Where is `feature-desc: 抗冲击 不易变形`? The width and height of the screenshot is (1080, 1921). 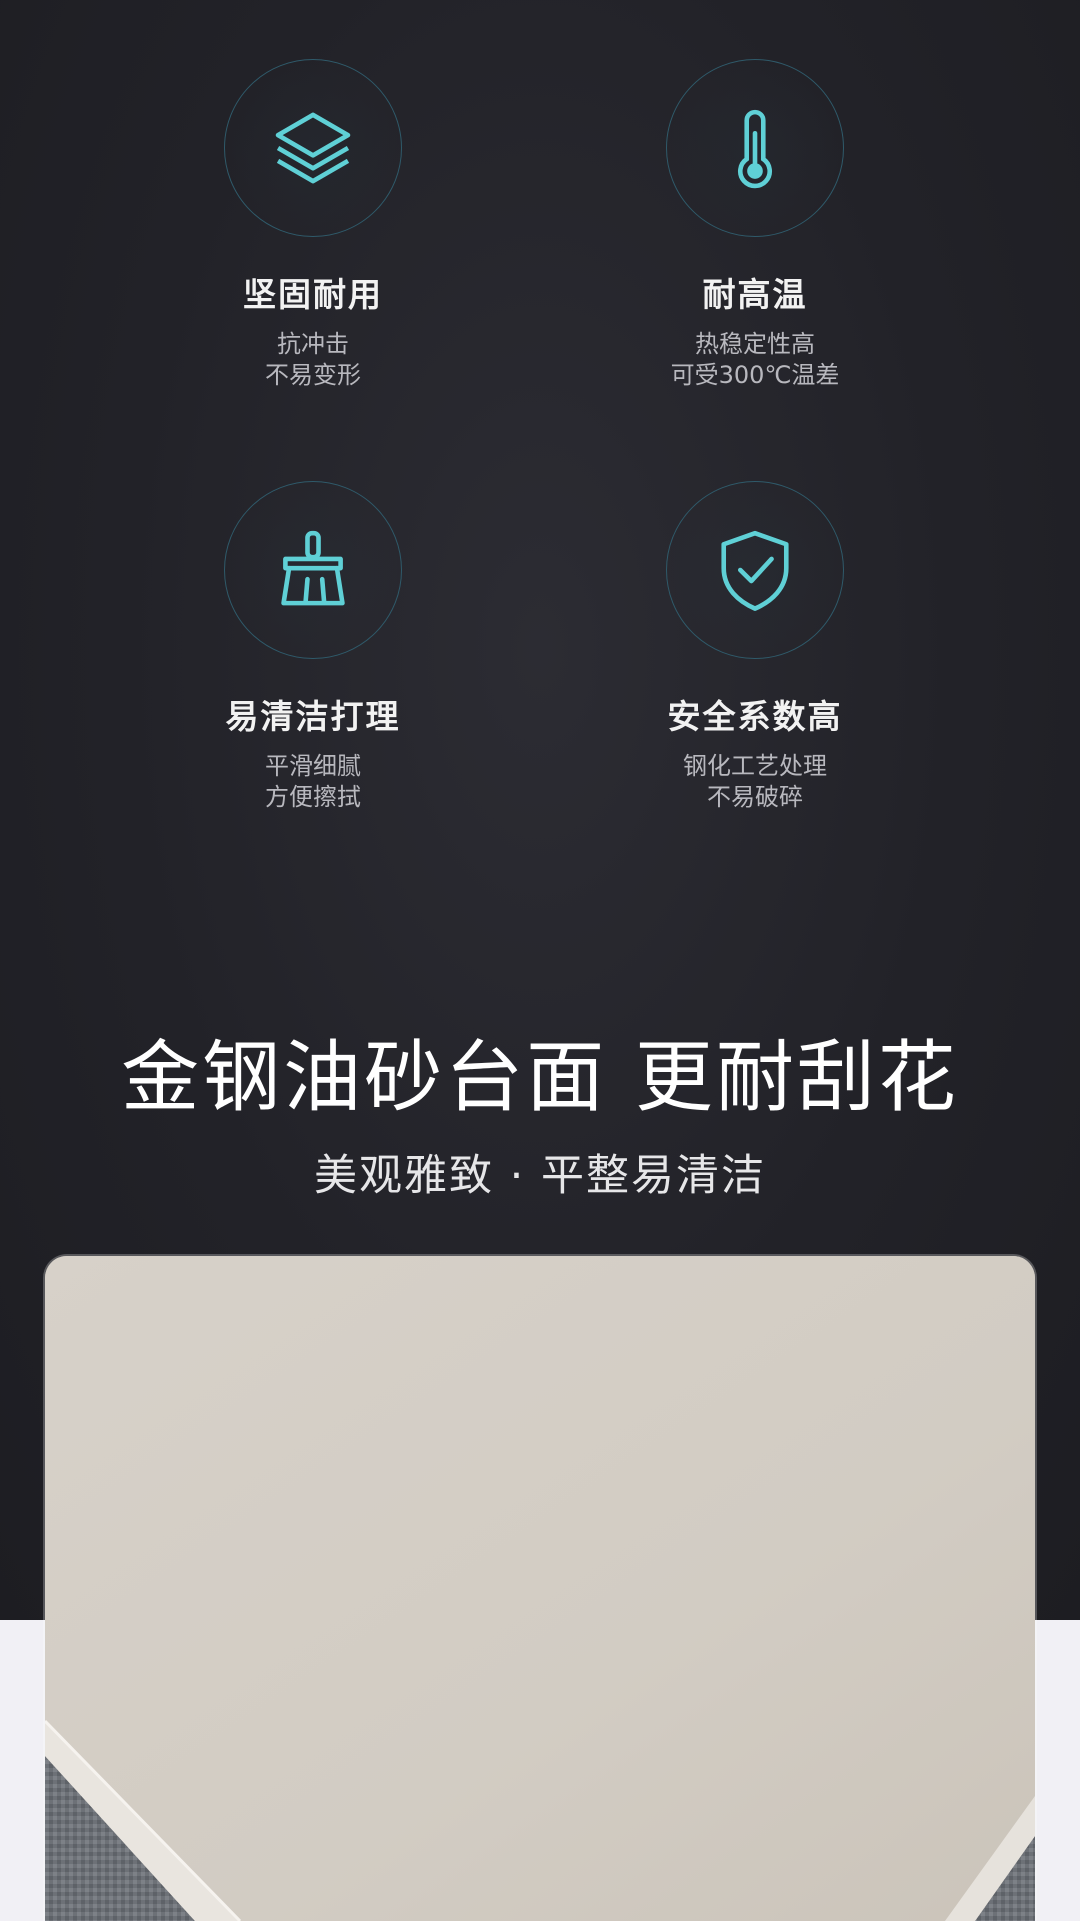 feature-desc: 抗冲击 不易变形 is located at coordinates (313, 360).